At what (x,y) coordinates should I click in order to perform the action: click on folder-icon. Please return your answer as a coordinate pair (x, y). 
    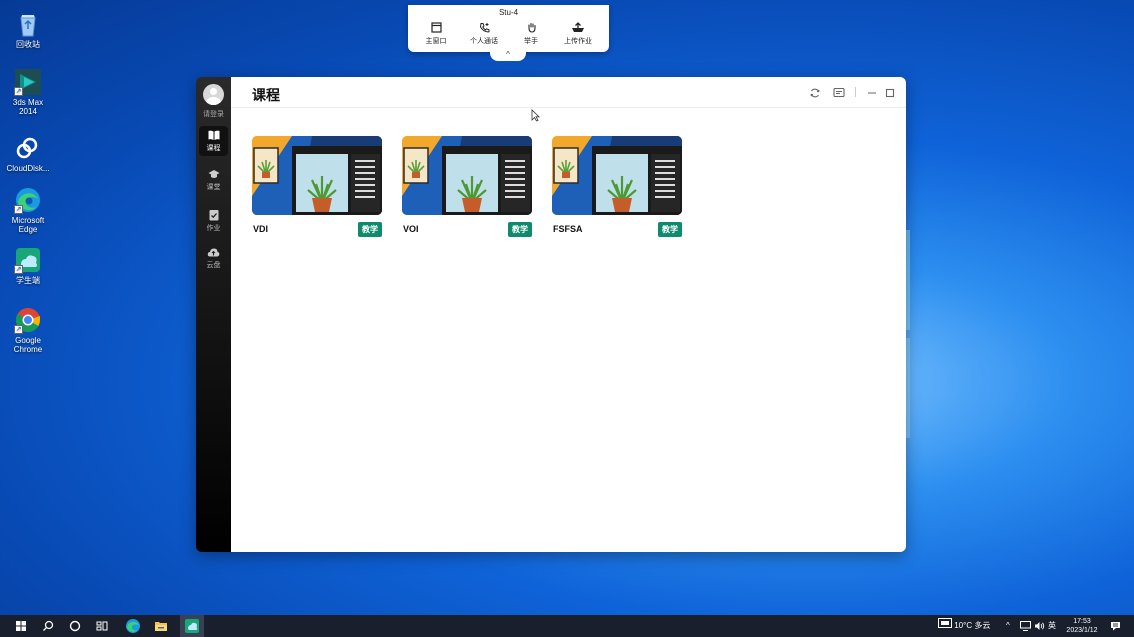
    Looking at the image, I should click on (161, 626).